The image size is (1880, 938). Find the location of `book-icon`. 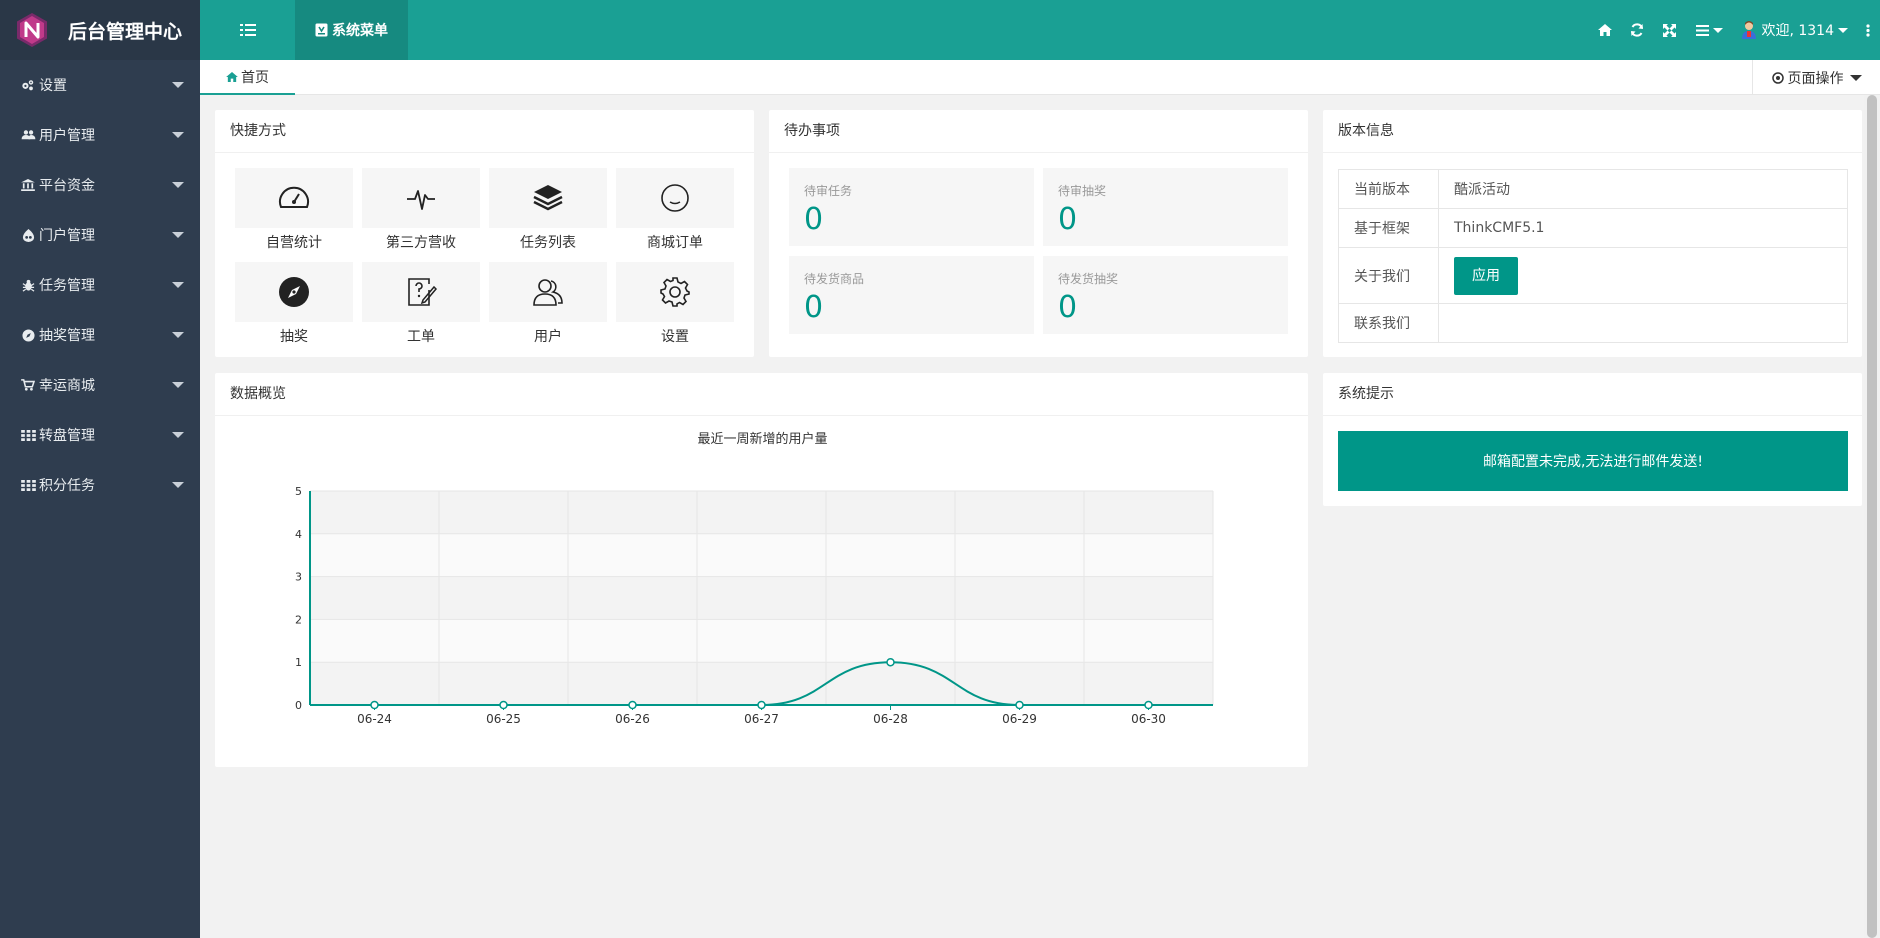

book-icon is located at coordinates (321, 30).